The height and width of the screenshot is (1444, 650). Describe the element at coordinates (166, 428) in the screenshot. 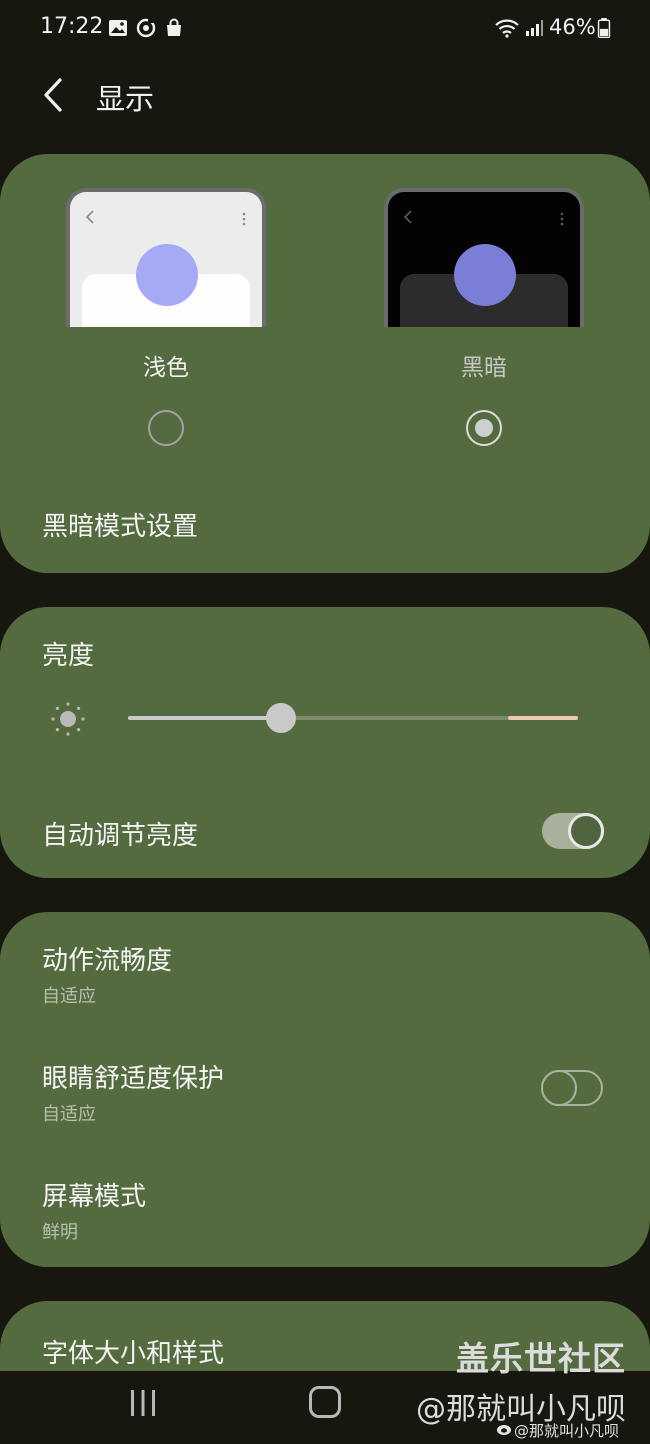

I see `light-theme-radio` at that location.